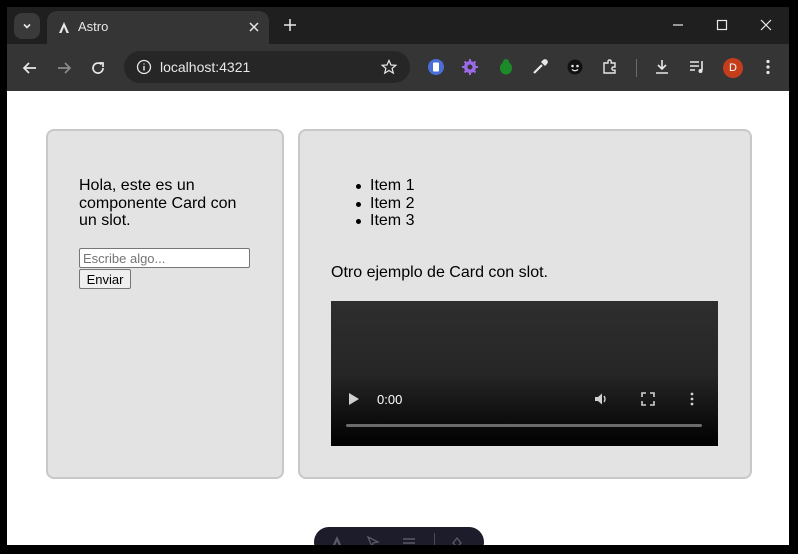 The image size is (798, 554). I want to click on tab-astro: Astro, so click(158, 27).